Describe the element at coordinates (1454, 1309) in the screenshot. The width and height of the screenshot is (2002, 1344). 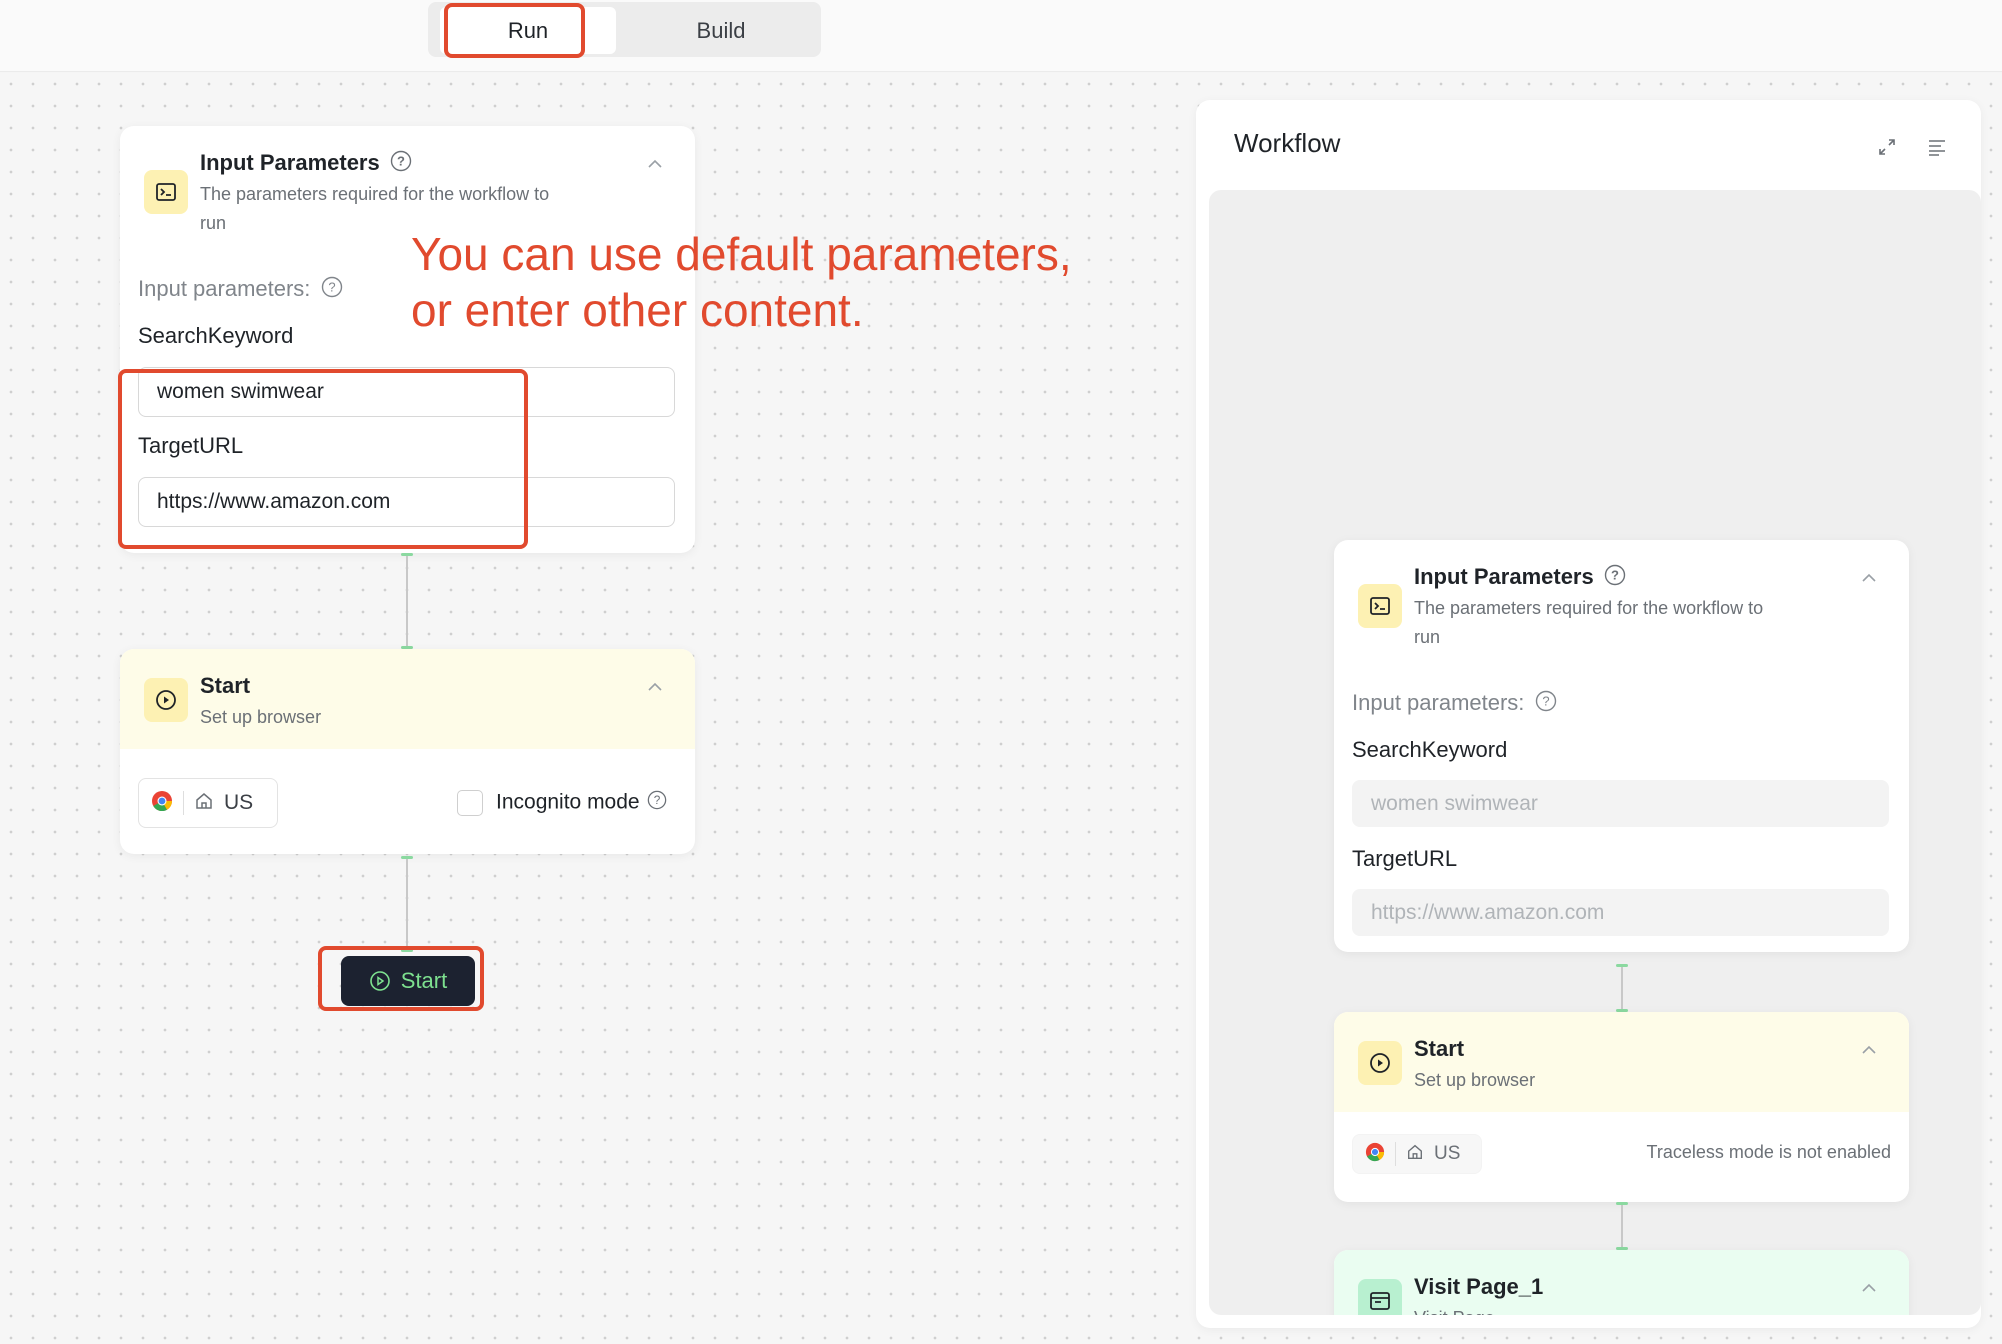
I see `node-description: Visit Page` at that location.